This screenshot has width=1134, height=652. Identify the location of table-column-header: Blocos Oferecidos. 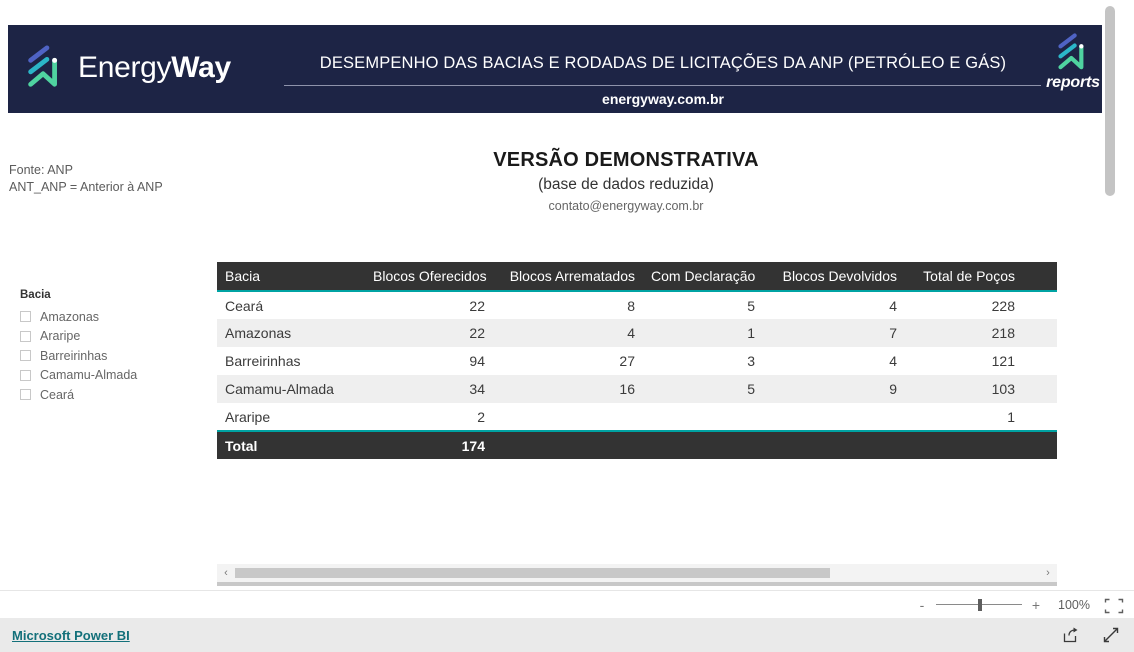
(429, 277).